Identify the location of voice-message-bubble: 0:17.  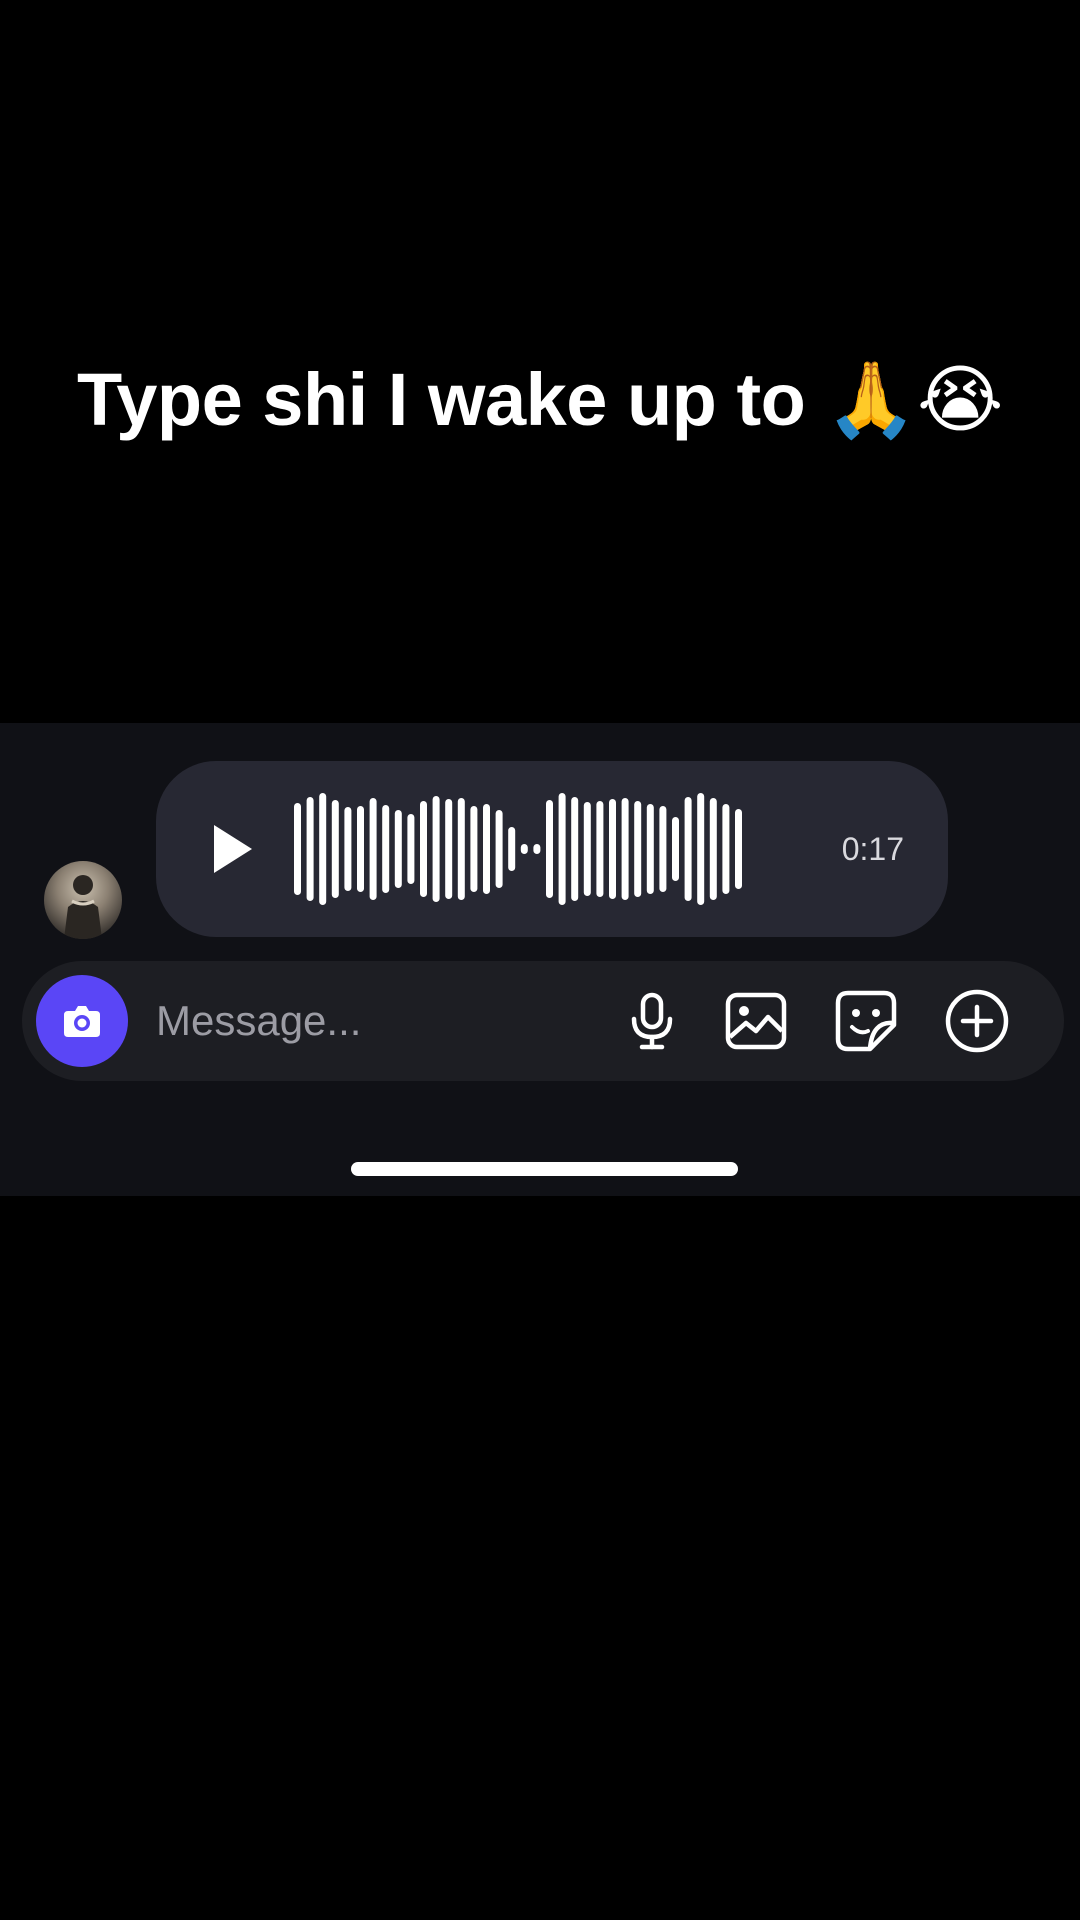
(552, 849).